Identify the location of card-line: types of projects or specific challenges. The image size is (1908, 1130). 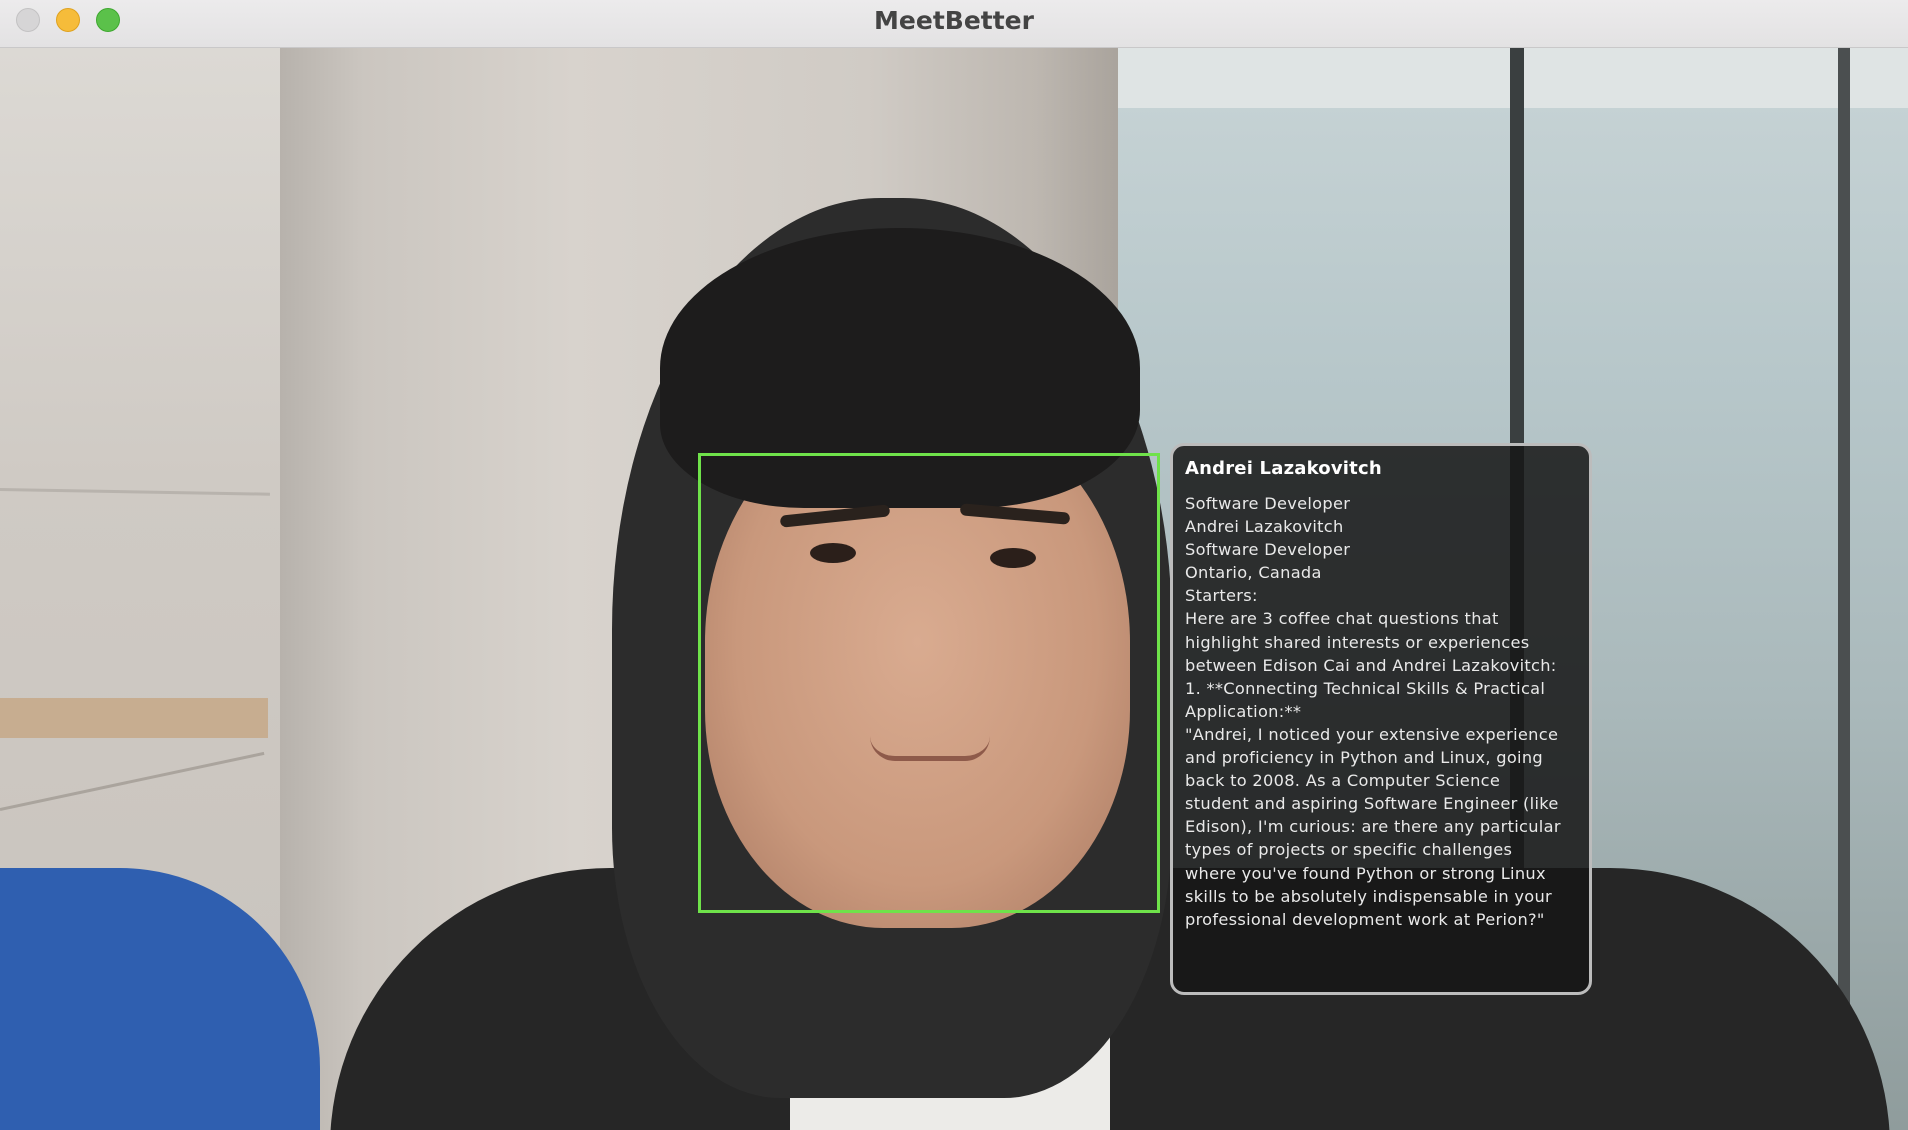
(1349, 850).